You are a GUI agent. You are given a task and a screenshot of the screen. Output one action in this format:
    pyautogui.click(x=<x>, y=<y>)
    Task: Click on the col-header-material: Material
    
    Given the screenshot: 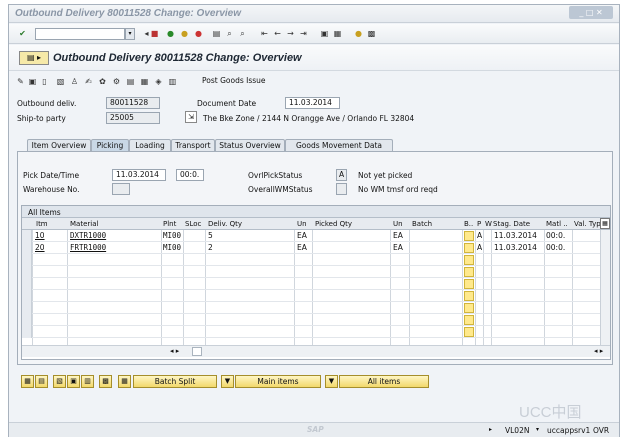 What is the action you would take?
    pyautogui.click(x=84, y=224)
    